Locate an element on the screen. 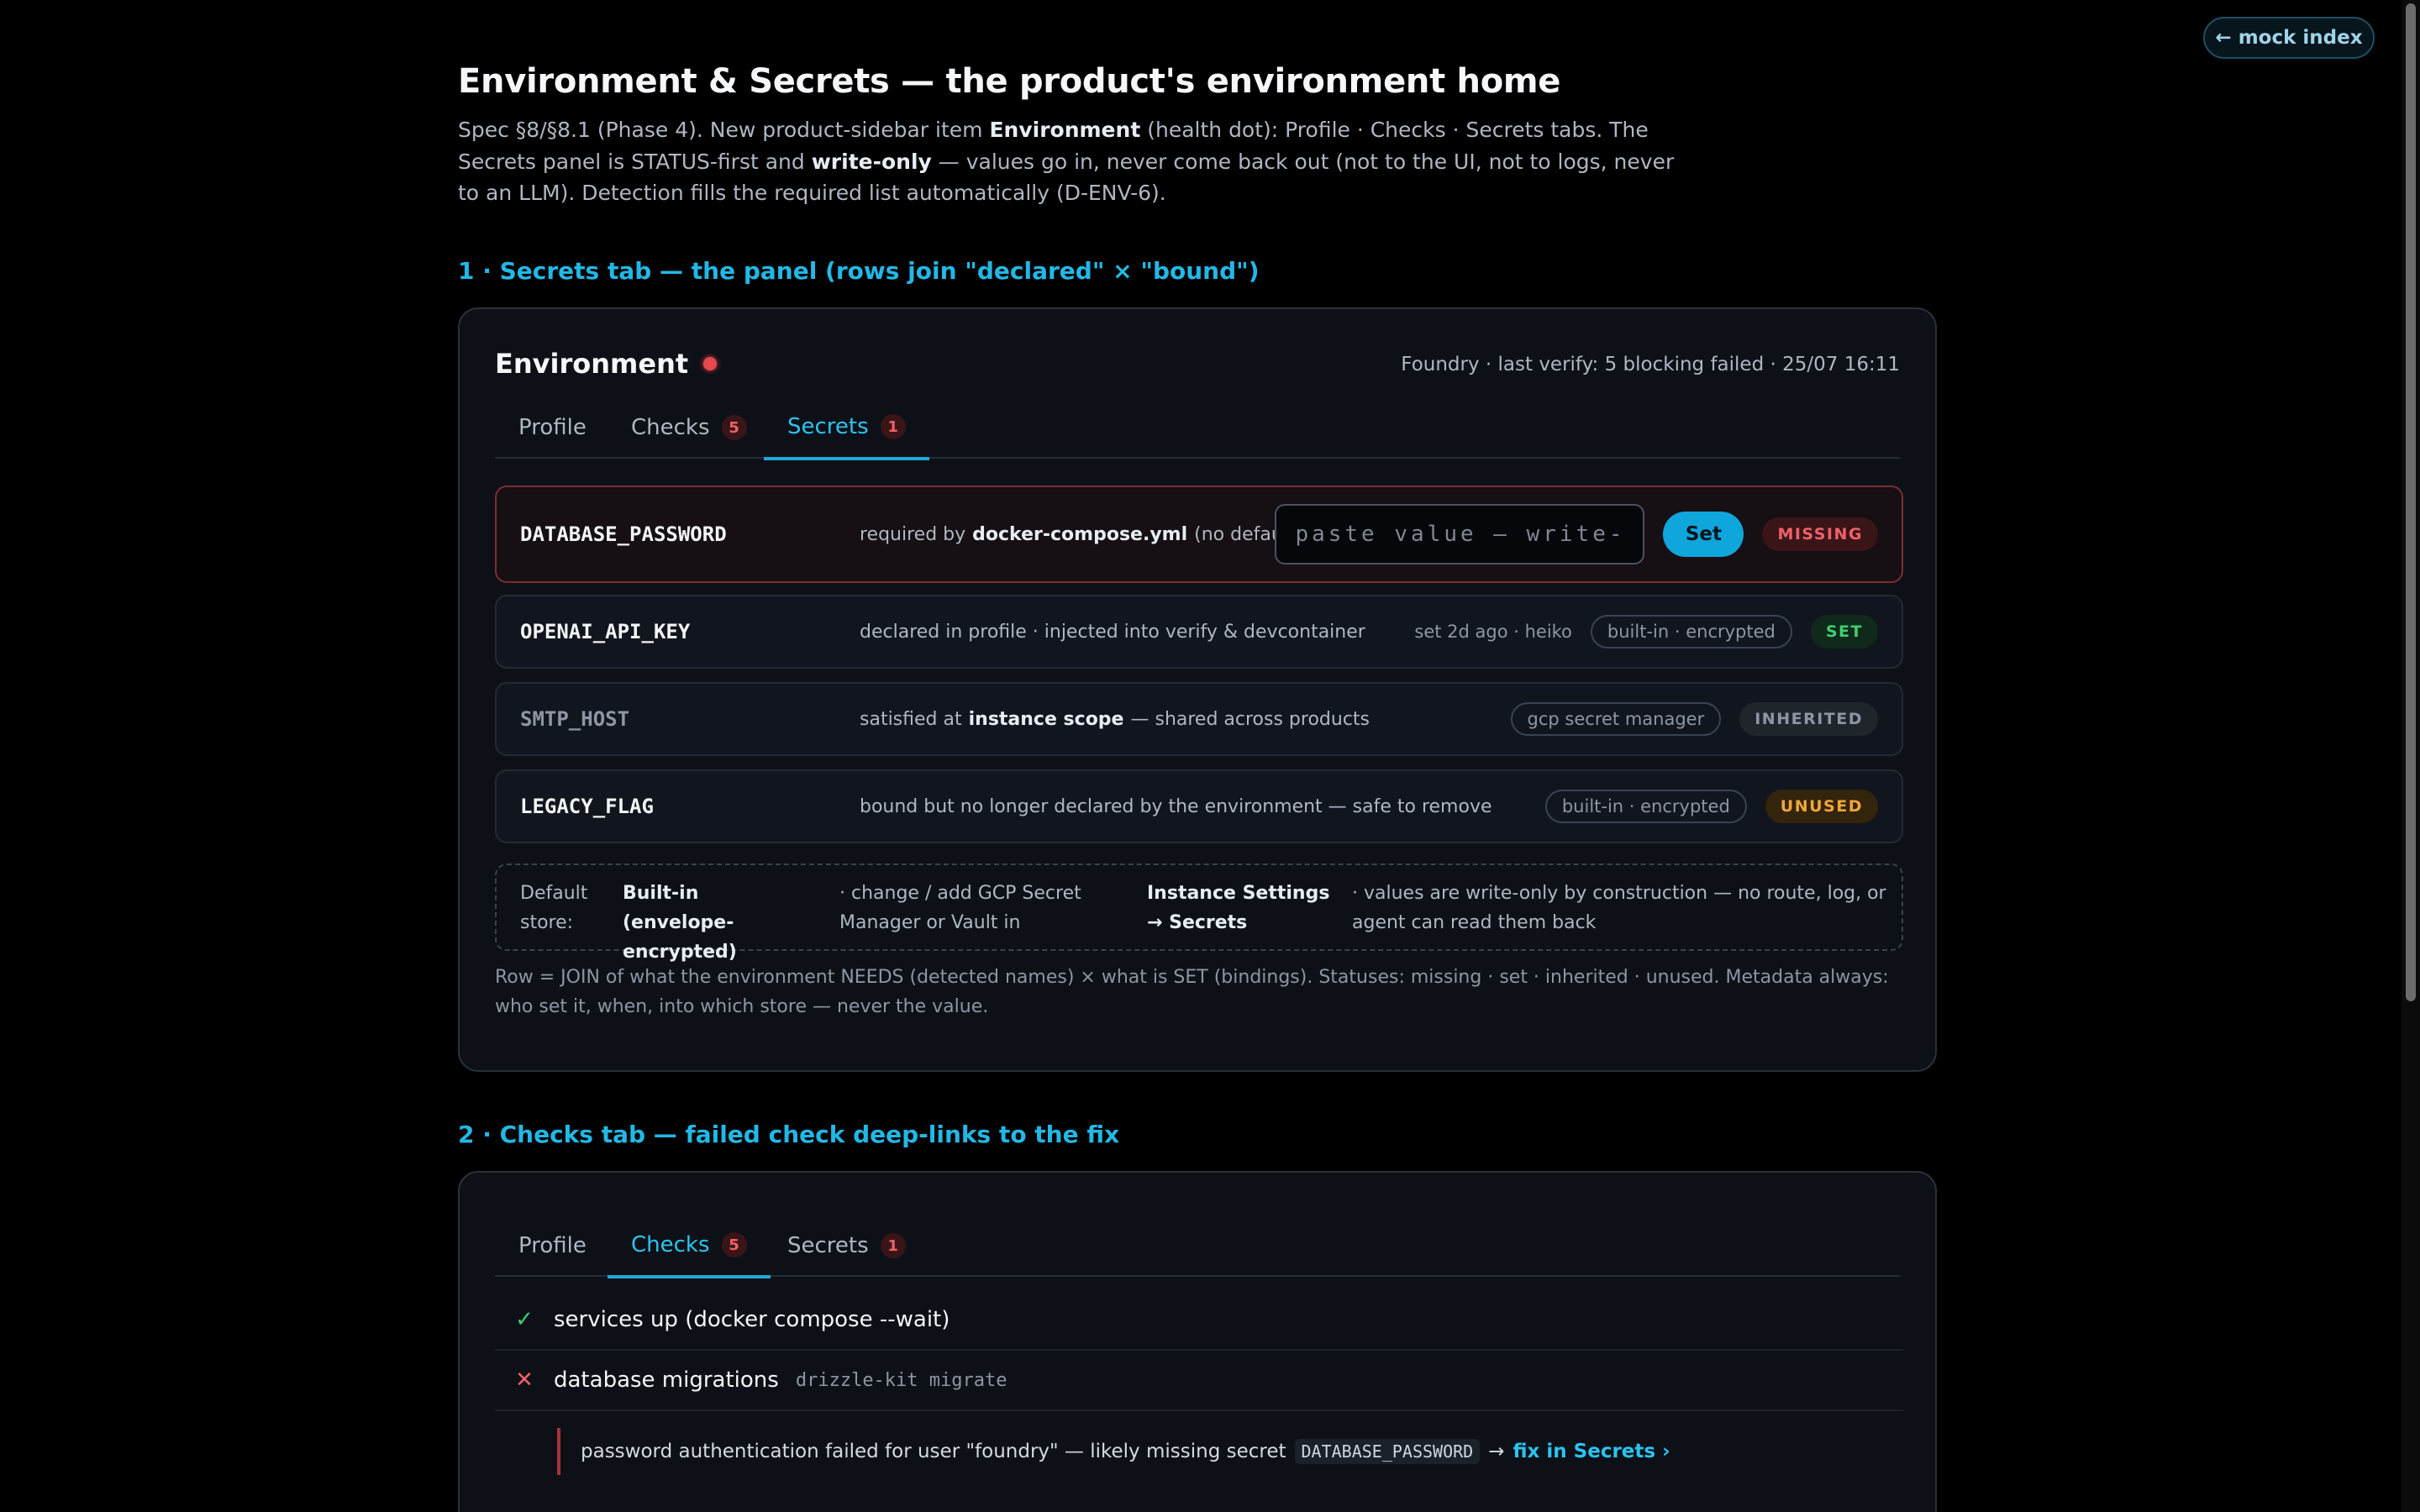 The height and width of the screenshot is (1512, 2420). health-dot-icon is located at coordinates (710, 363).